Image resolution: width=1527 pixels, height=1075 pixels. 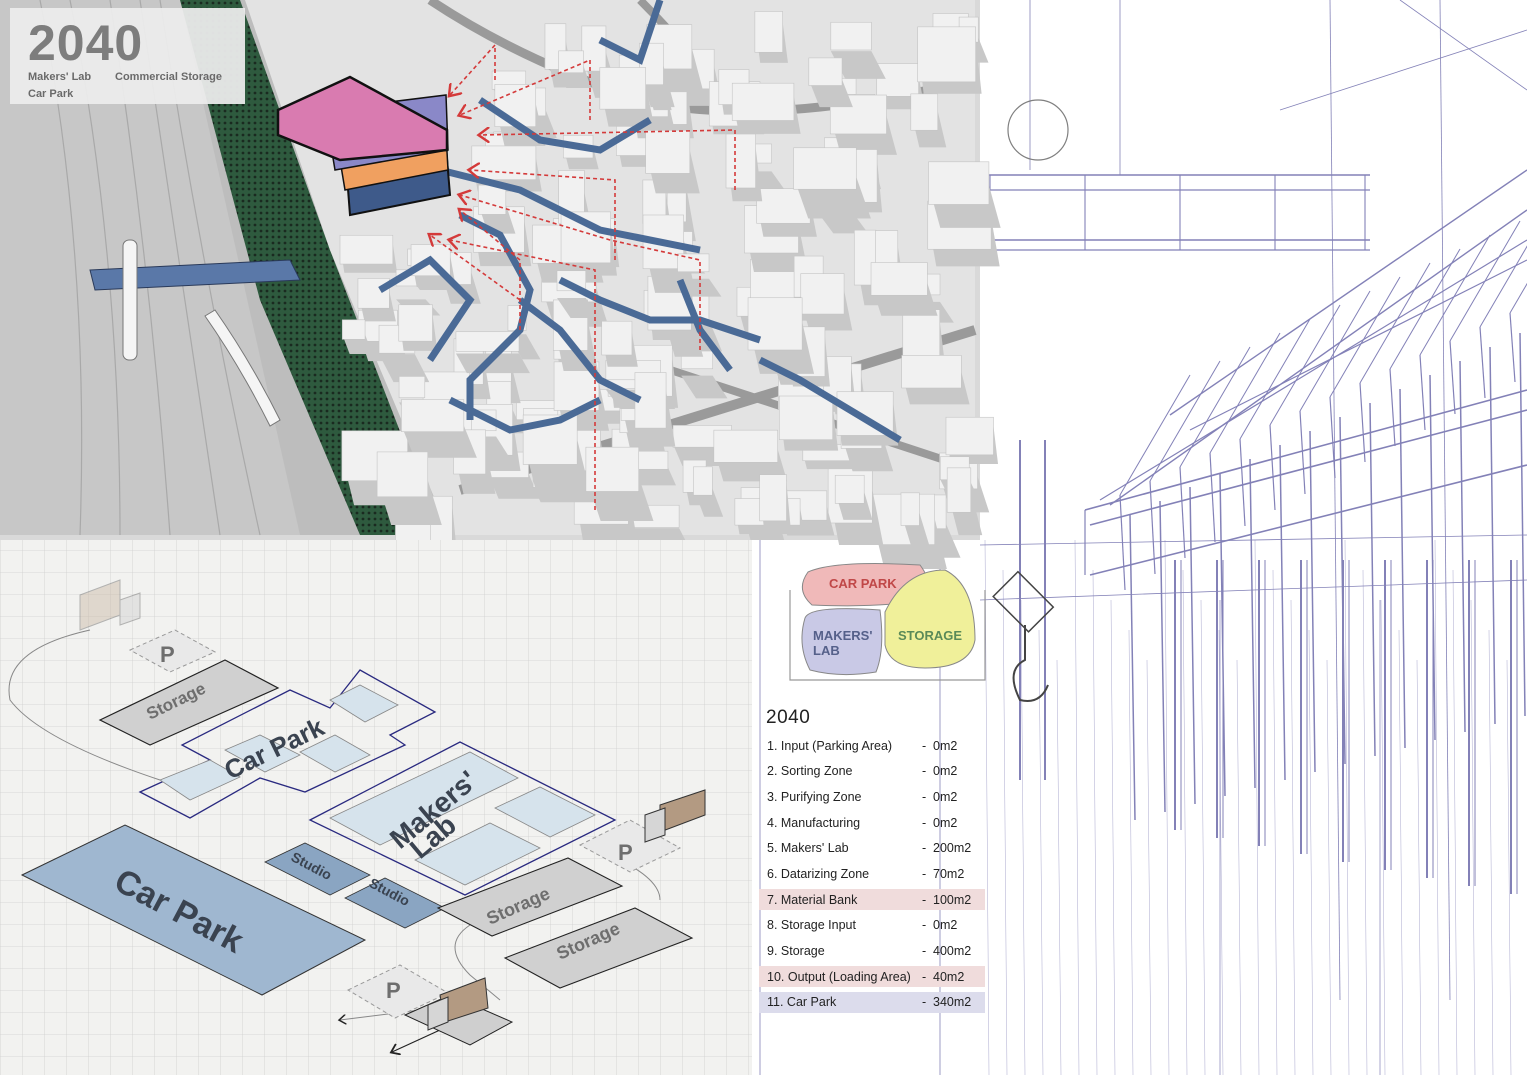 What do you see at coordinates (796, 951) in the screenshot?
I see `program-row-name: 9. Storage` at bounding box center [796, 951].